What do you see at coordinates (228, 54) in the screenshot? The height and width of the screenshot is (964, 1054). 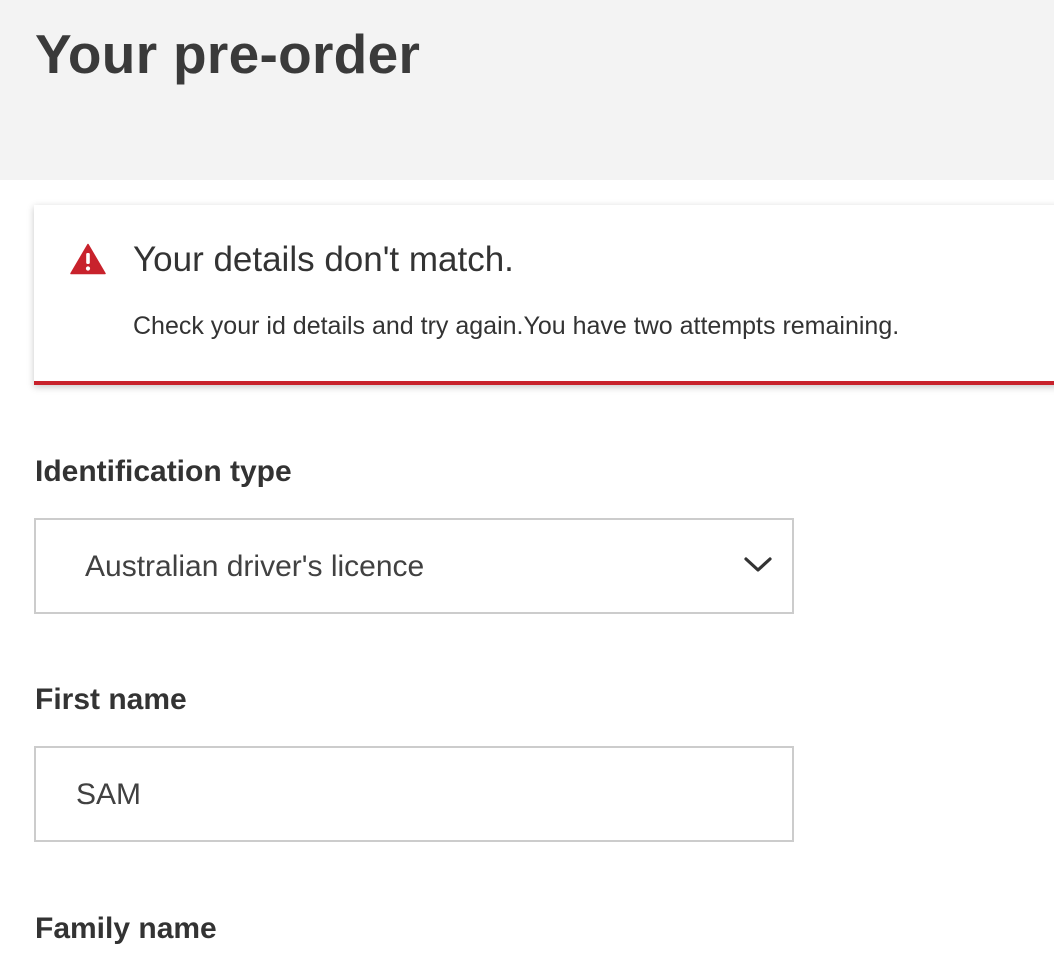 I see `page-title: Your pre-order` at bounding box center [228, 54].